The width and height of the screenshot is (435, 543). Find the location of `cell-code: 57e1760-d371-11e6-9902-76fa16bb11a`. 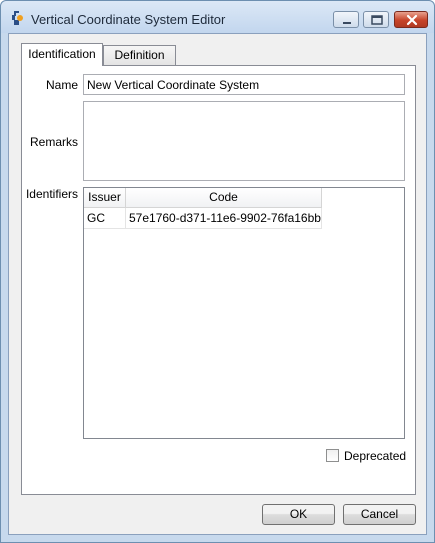

cell-code: 57e1760-d371-11e6-9902-76fa16bb11a is located at coordinates (224, 218).